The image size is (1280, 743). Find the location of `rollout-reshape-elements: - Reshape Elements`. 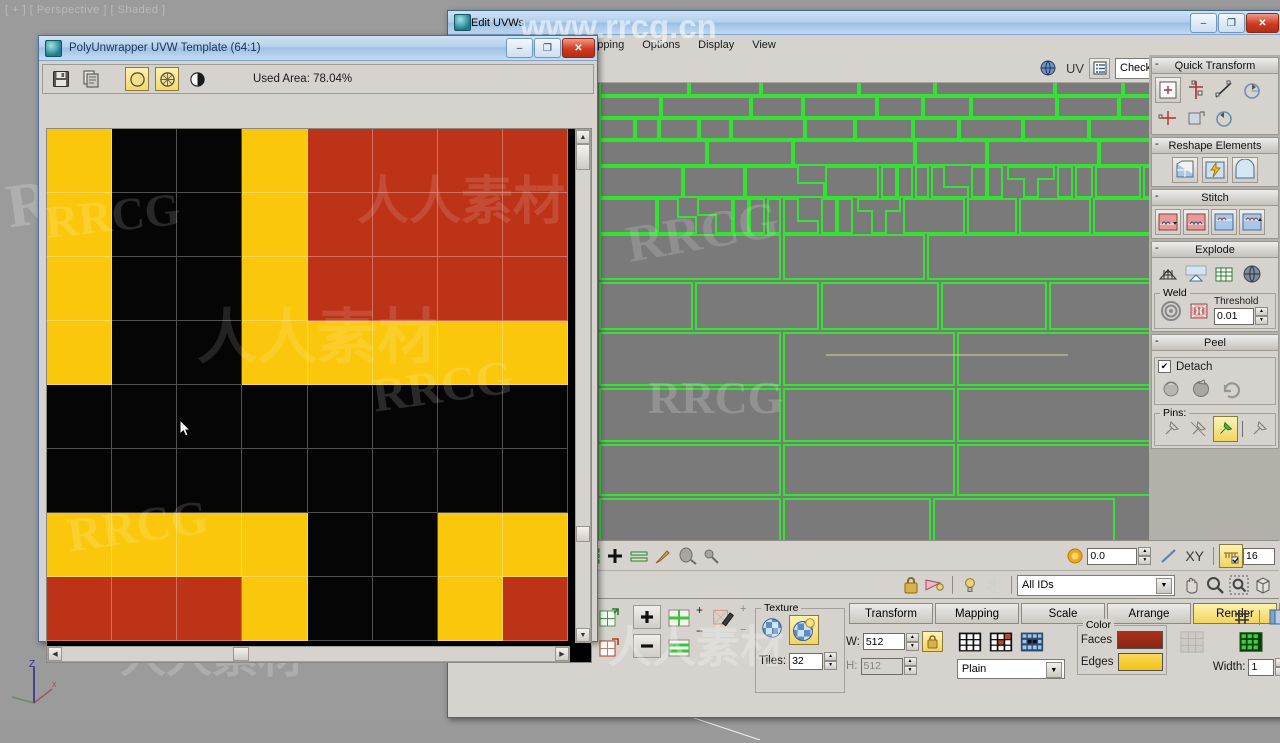

rollout-reshape-elements: - Reshape Elements is located at coordinates (1215, 162).